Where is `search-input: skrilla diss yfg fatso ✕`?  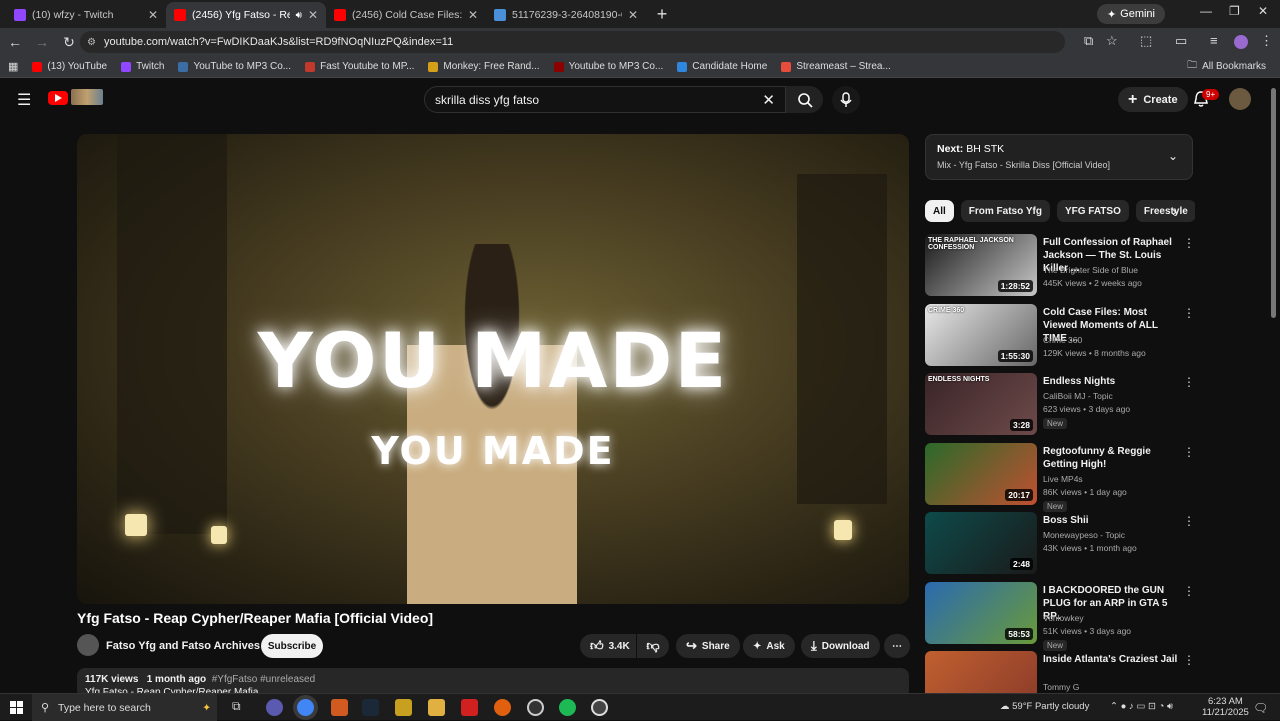 search-input: skrilla diss yfg fatso ✕ is located at coordinates (605, 99).